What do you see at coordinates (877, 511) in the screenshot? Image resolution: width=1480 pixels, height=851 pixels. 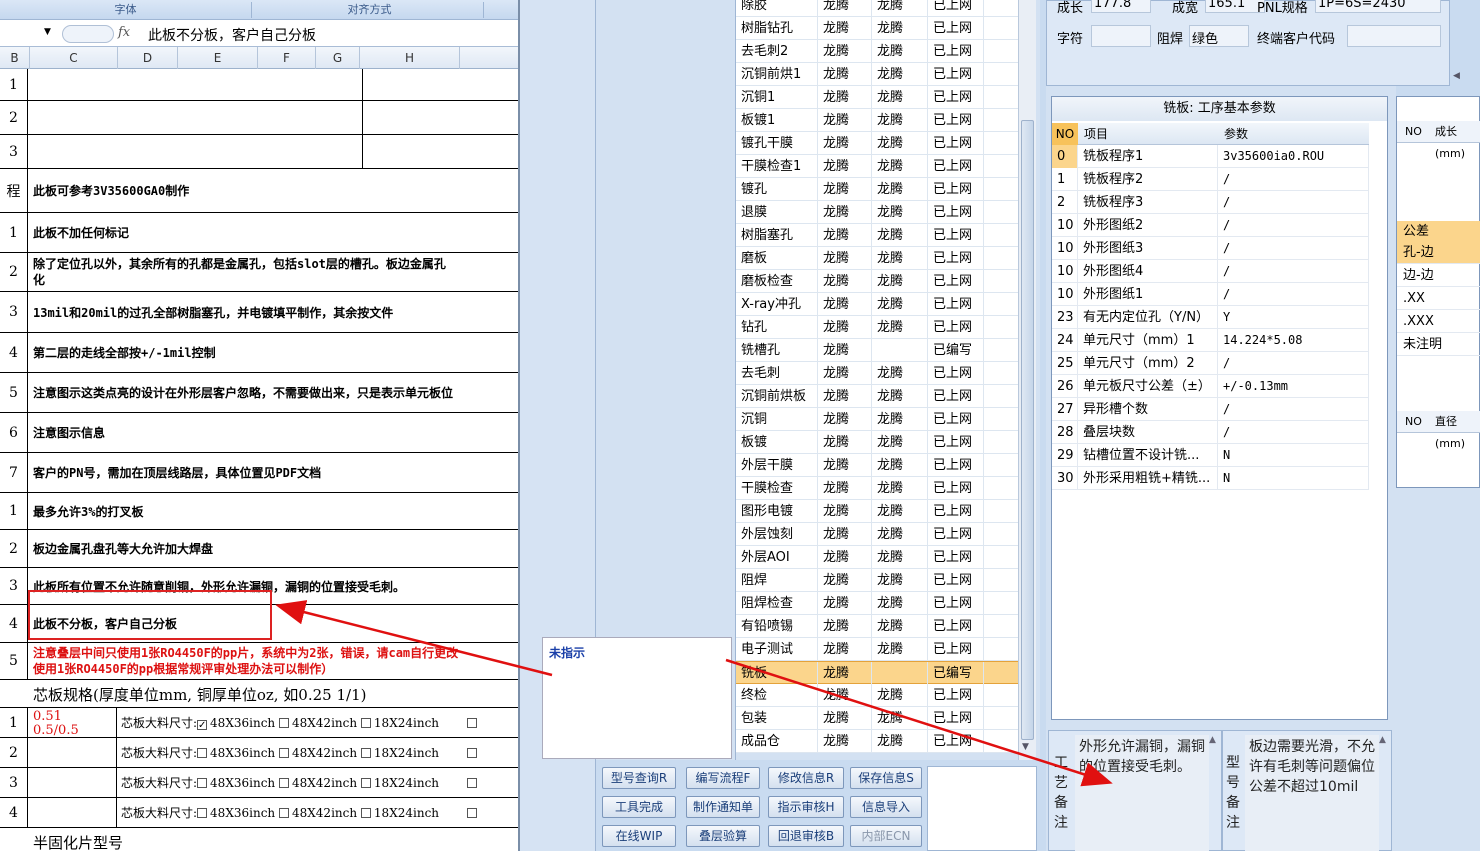 I see `process-row: 图形电镀 龙腾 龙腾 已上网` at bounding box center [877, 511].